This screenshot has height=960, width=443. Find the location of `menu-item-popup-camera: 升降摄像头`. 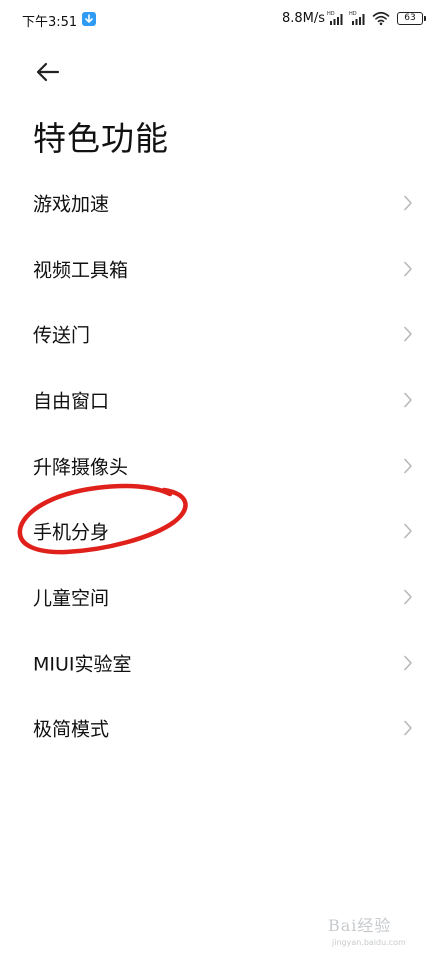

menu-item-popup-camera: 升降摄像头 is located at coordinates (221, 466).